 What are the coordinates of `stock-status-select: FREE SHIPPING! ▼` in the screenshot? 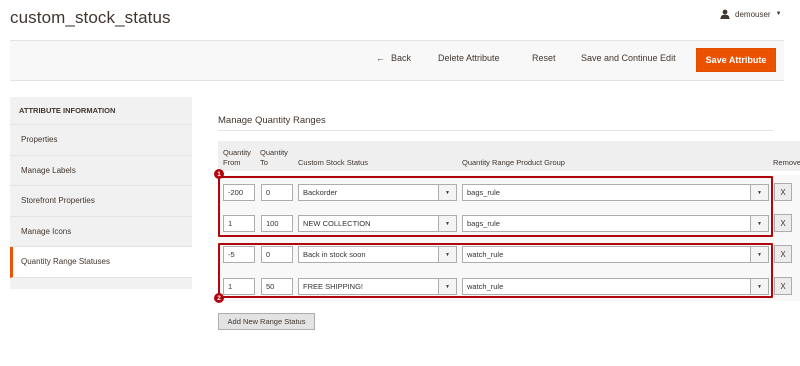 It's located at (377, 286).